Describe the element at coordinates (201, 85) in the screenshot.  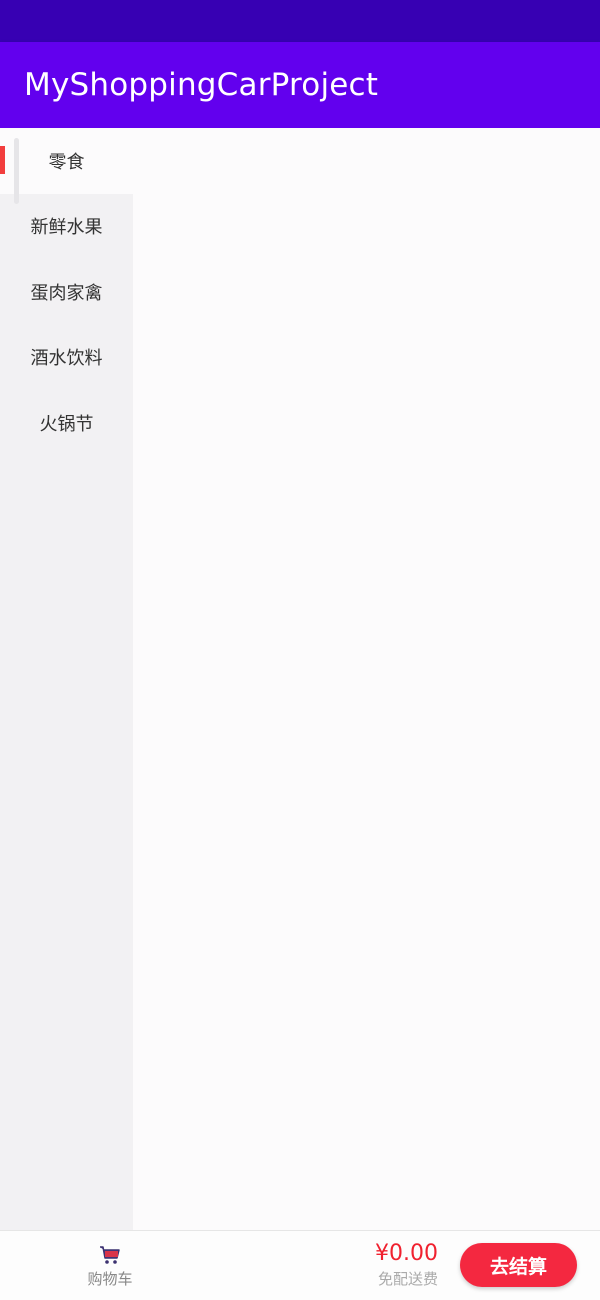
I see `app-title: MyShoppingCarProject` at that location.